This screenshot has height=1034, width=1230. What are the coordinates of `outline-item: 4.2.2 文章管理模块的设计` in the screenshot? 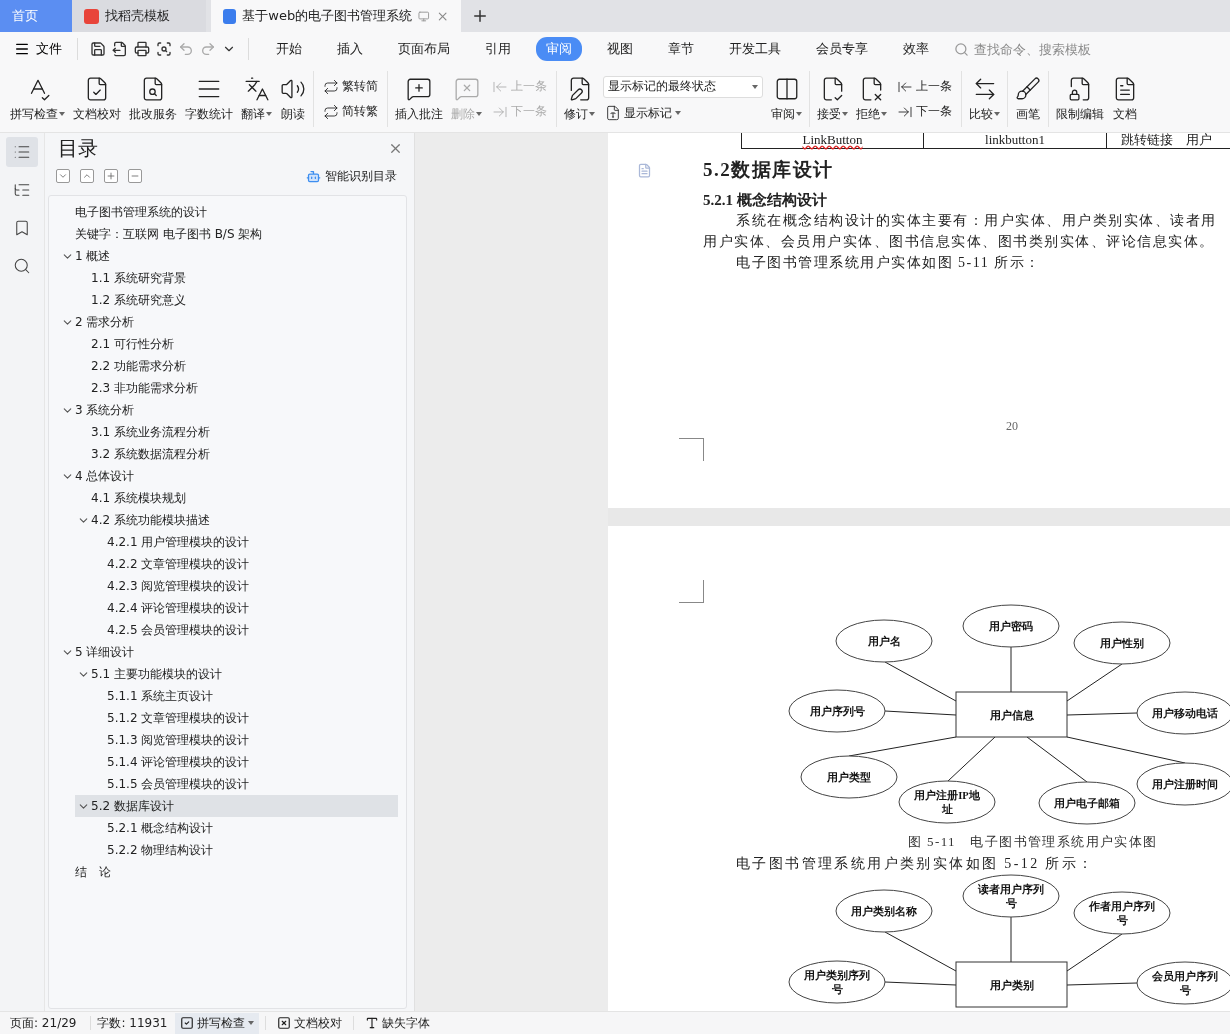 It's located at (244, 564).